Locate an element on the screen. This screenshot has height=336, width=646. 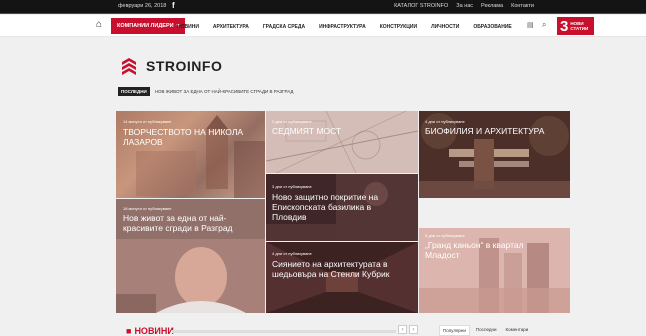
current-date: февруари 26, 2018 is located at coordinates (142, 6).